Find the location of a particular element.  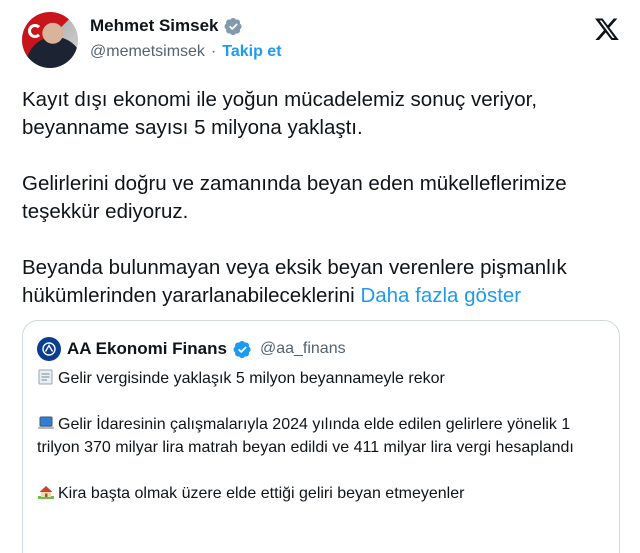

author-name-row: Mehmet Simsek is located at coordinates (166, 26).